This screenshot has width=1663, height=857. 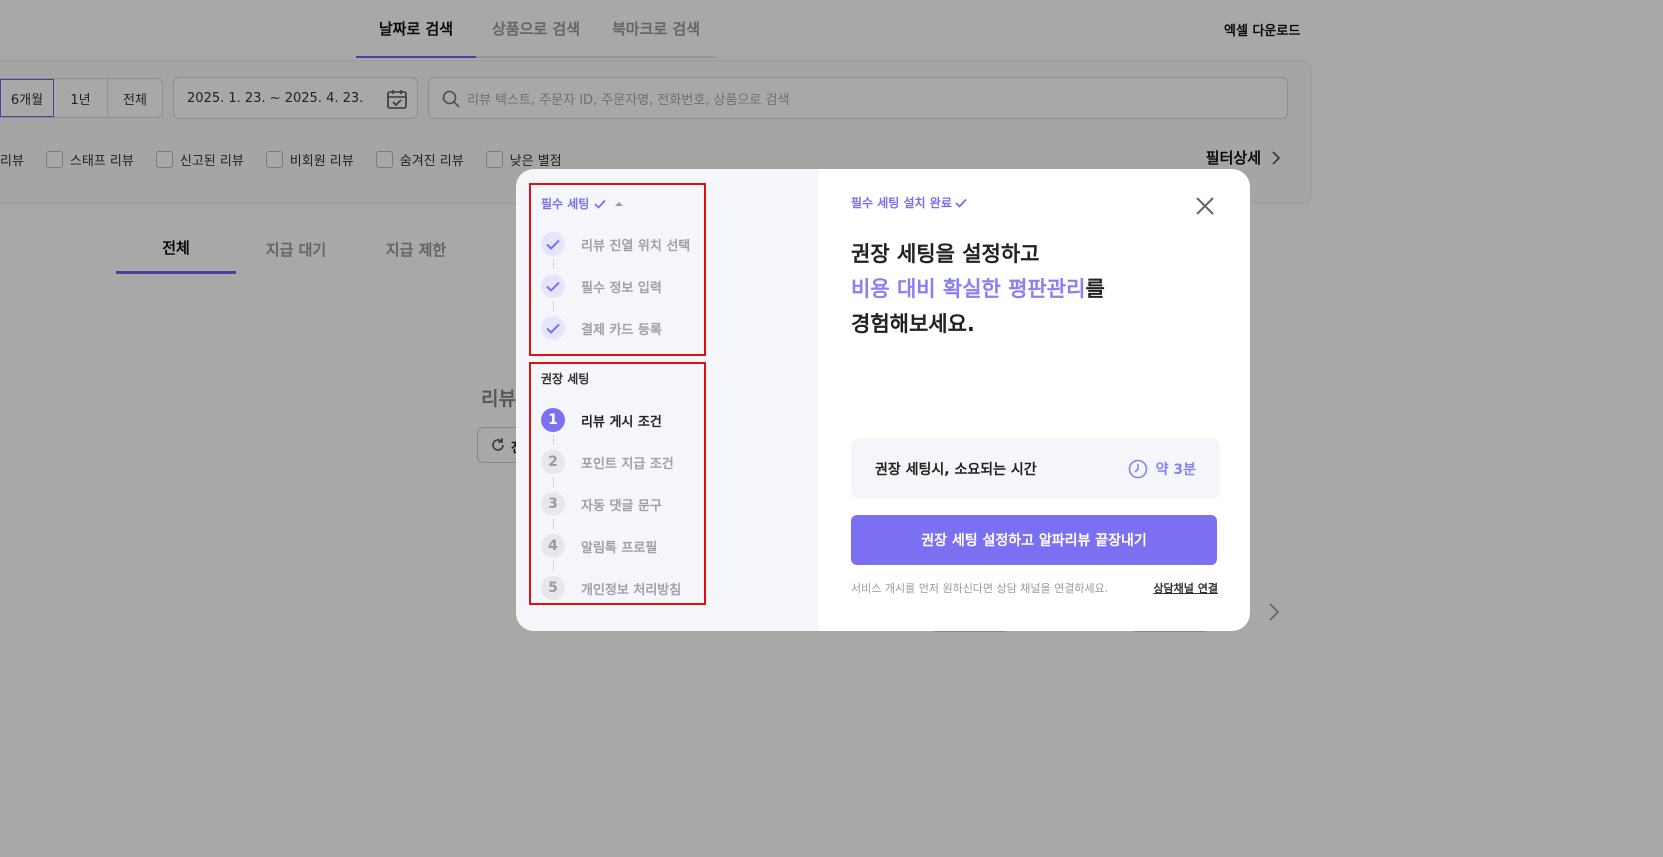 What do you see at coordinates (621, 506) in the screenshot?
I see `step-label: 자동 댓글 문구` at bounding box center [621, 506].